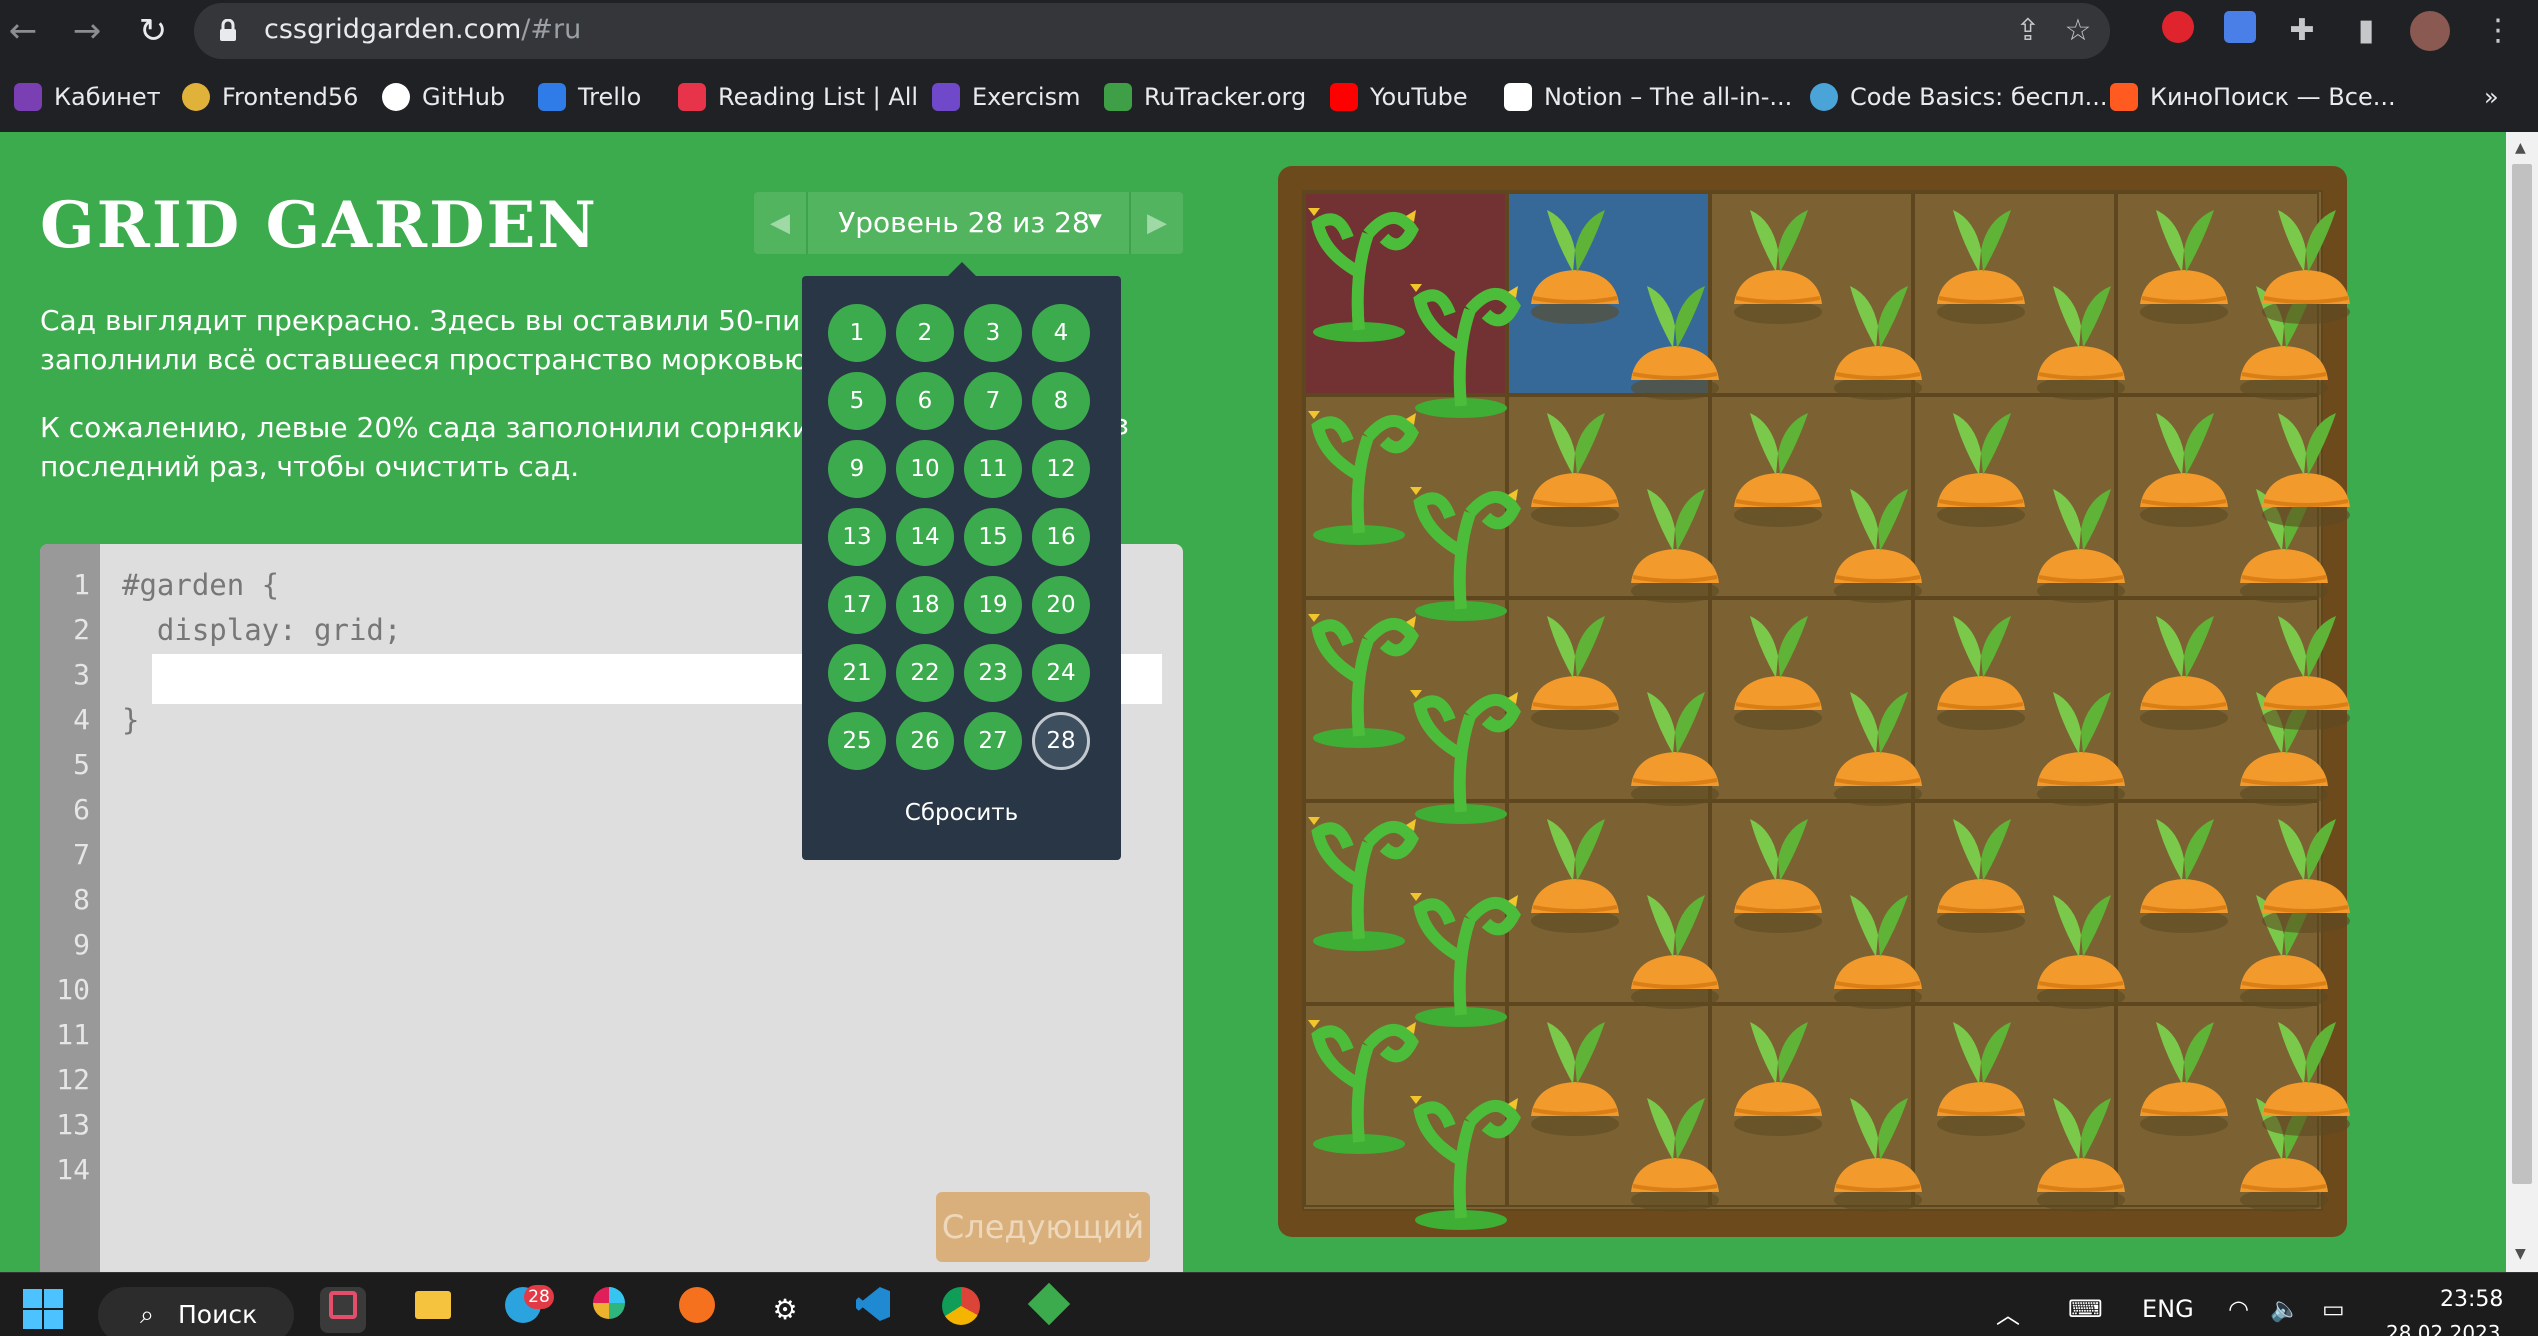  What do you see at coordinates (697, 1310) in the screenshot?
I see `firefox-icon` at bounding box center [697, 1310].